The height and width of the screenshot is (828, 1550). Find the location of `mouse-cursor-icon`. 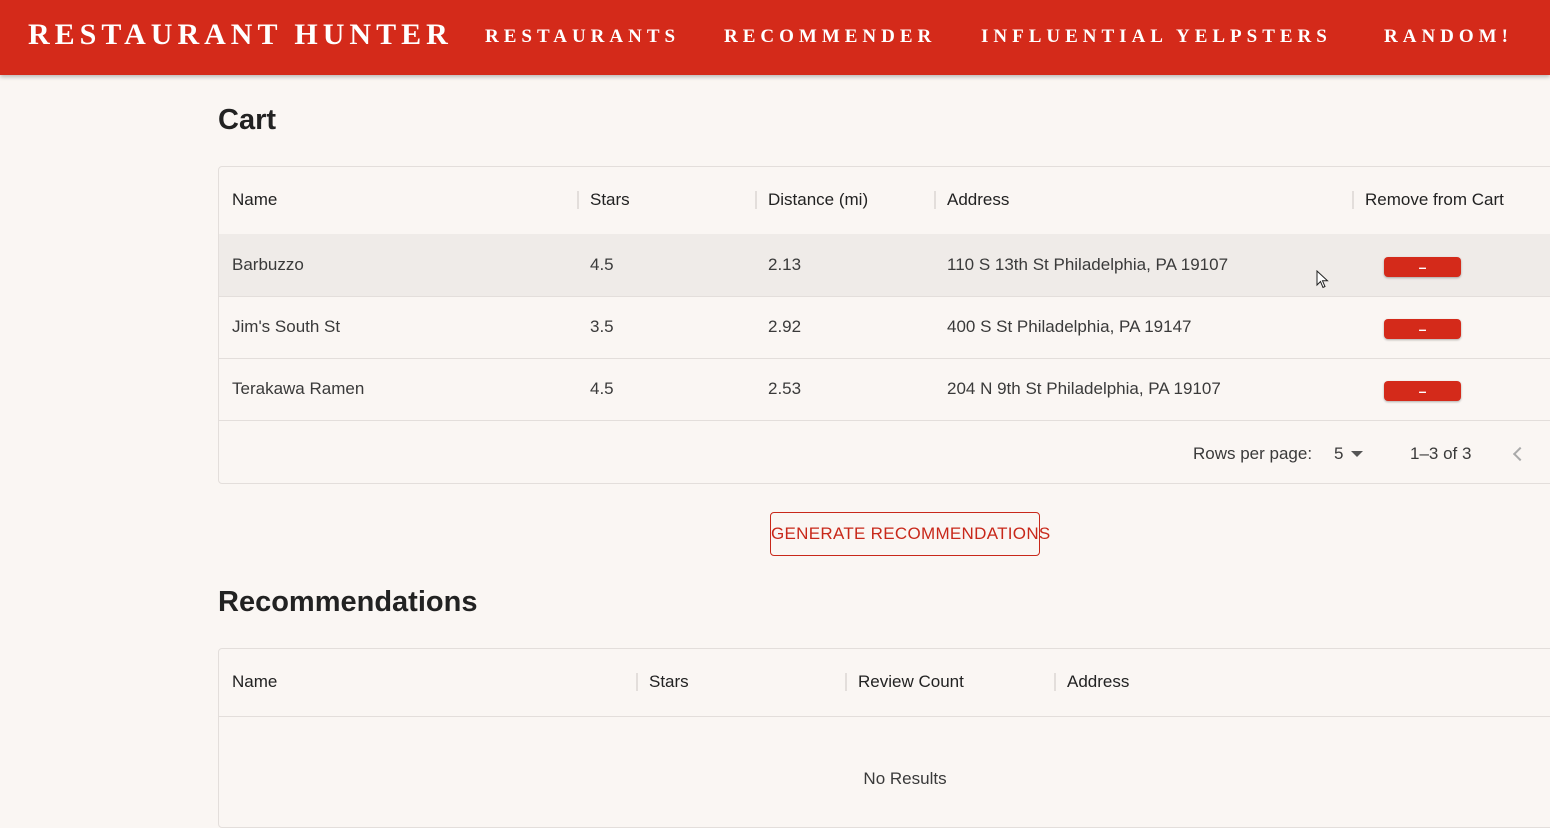

mouse-cursor-icon is located at coordinates (1322, 279).